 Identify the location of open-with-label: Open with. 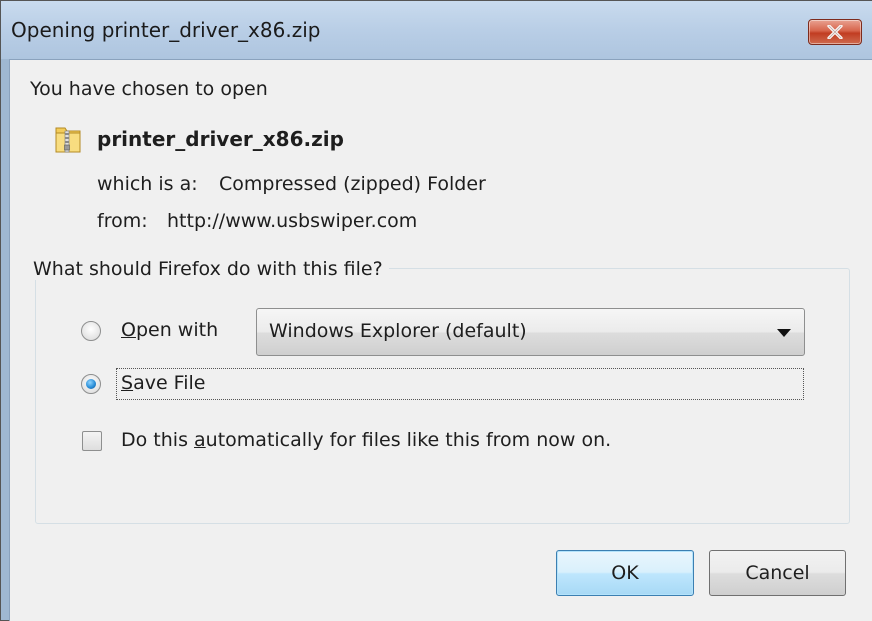
(169, 330).